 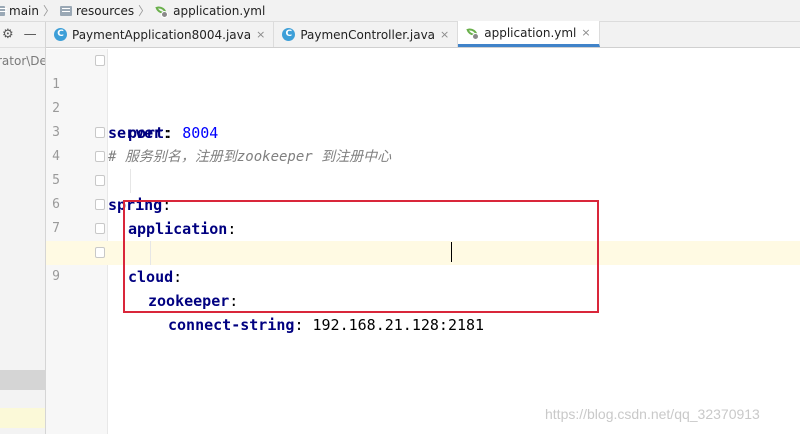 What do you see at coordinates (24, 10) in the screenshot?
I see `breadcrumb-label: main` at bounding box center [24, 10].